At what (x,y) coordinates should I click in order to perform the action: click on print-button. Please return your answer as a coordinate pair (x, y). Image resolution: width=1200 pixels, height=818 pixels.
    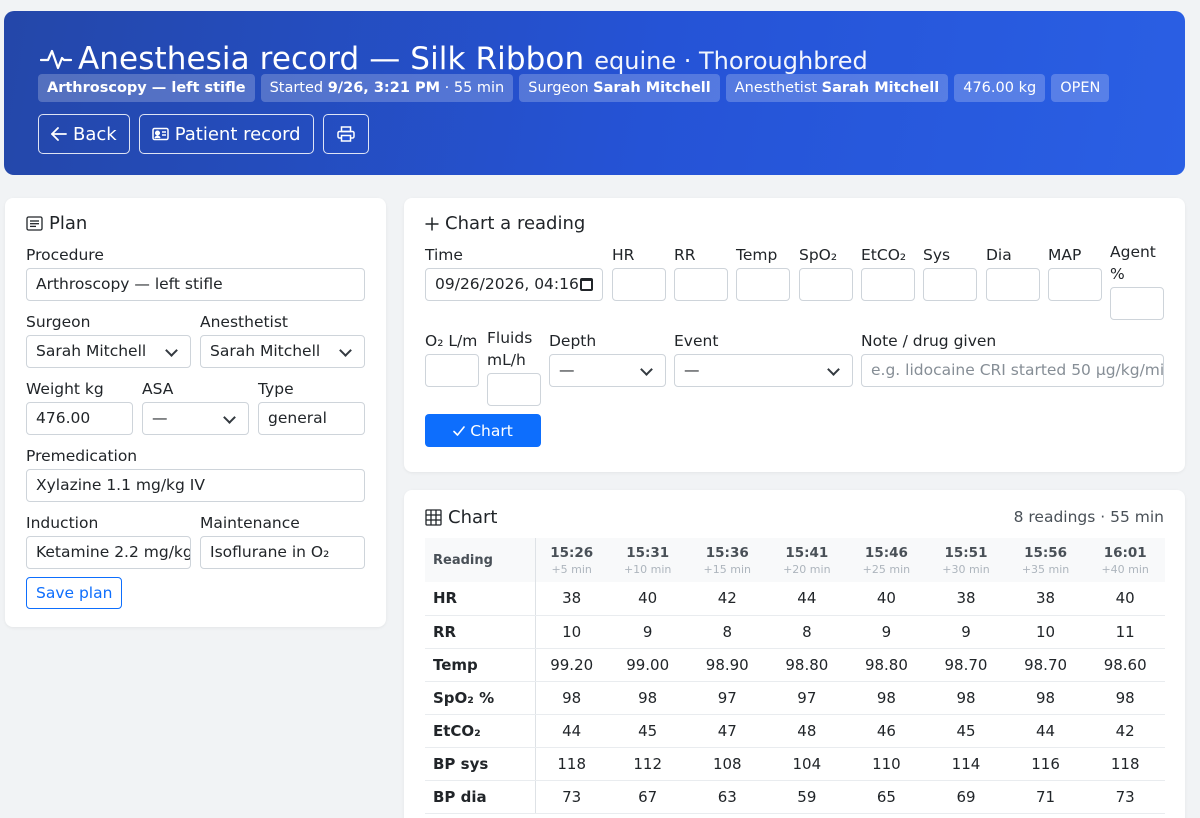
    Looking at the image, I should click on (345, 134).